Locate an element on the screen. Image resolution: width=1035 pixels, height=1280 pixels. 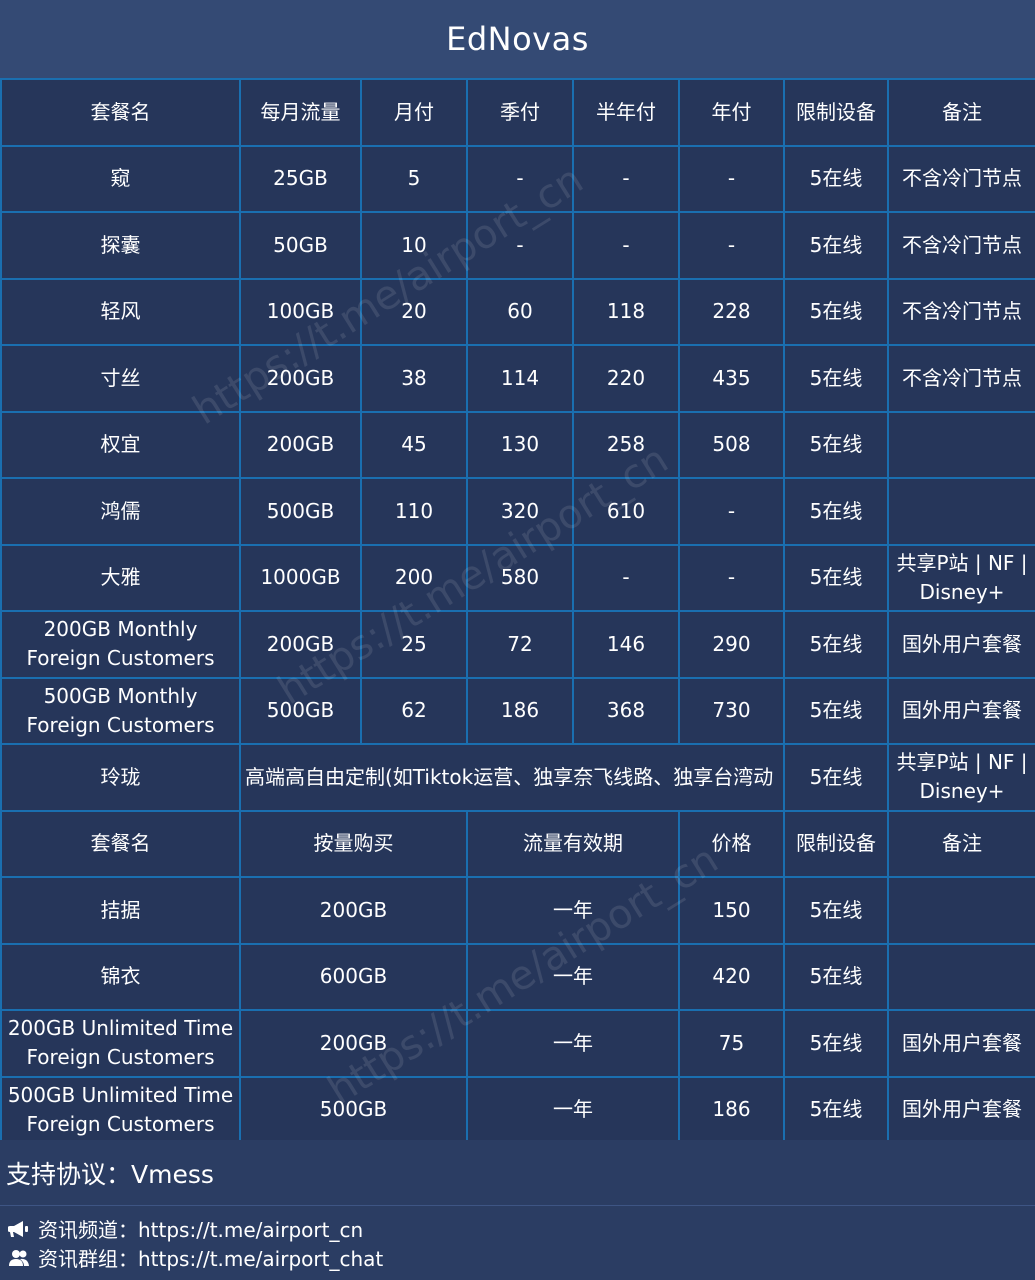
plan-yearly: 730 is located at coordinates (731, 710).